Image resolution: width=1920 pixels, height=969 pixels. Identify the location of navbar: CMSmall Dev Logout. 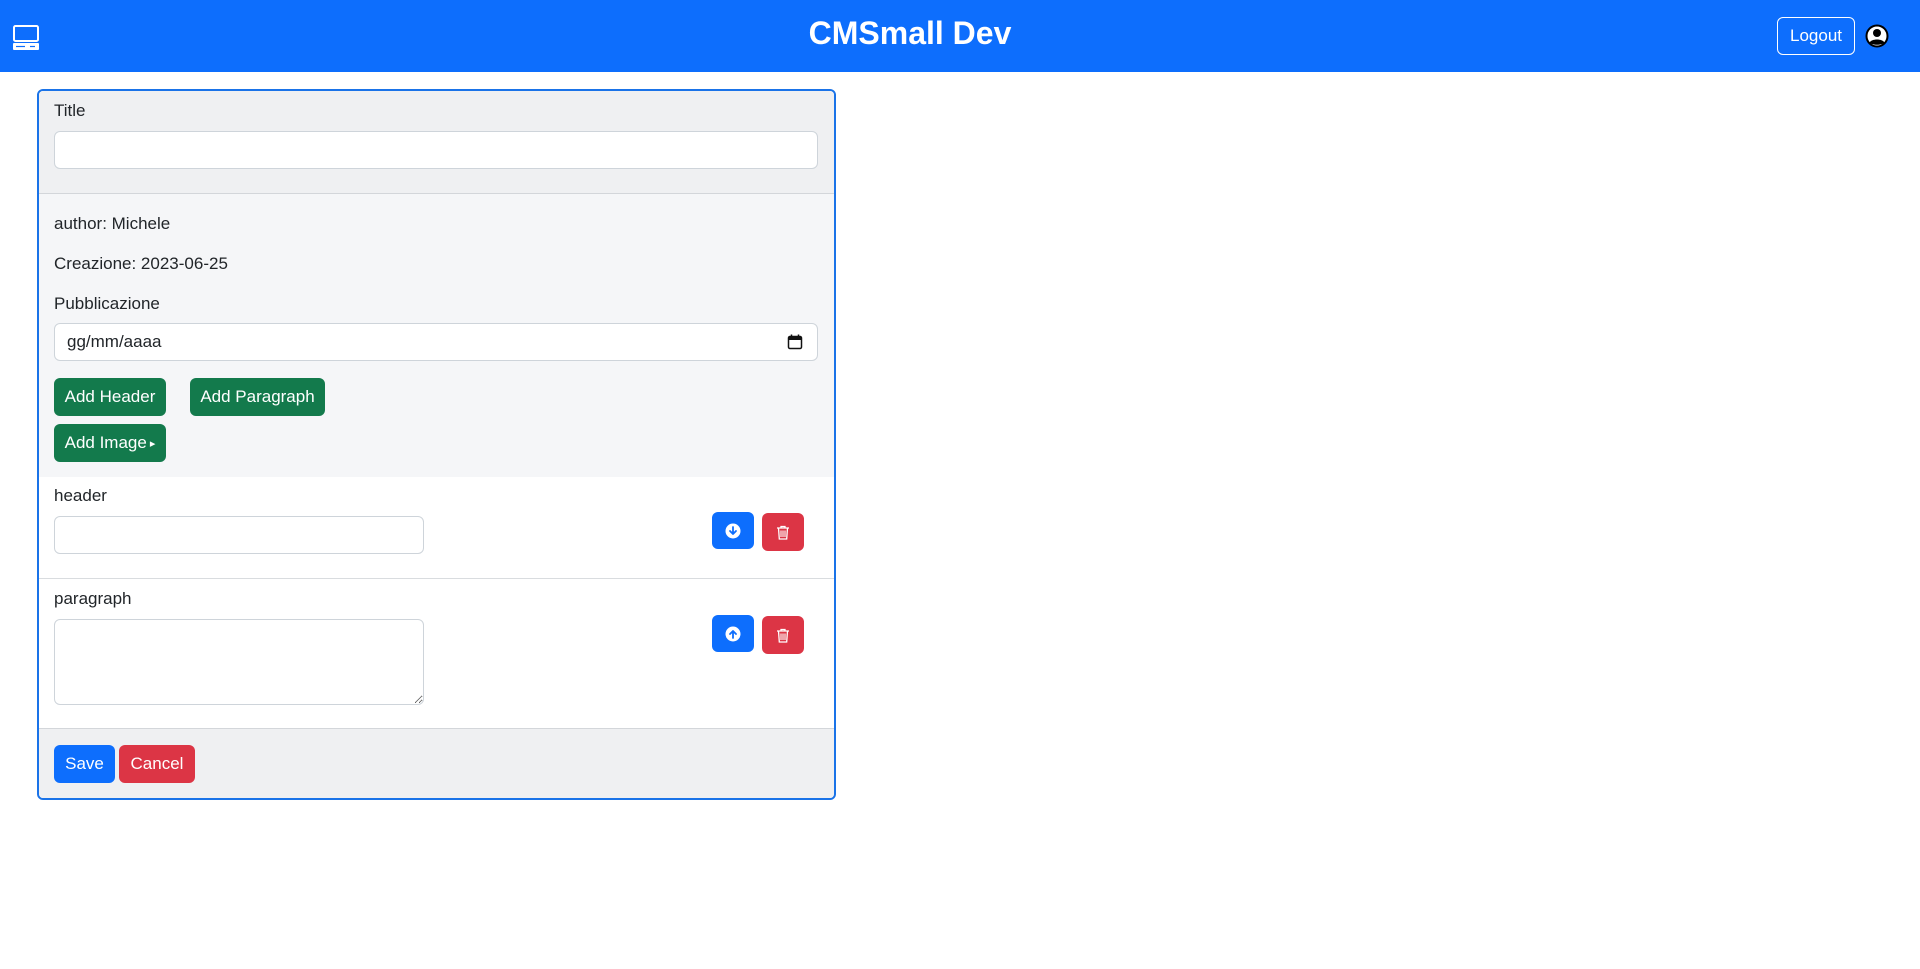
(960, 36).